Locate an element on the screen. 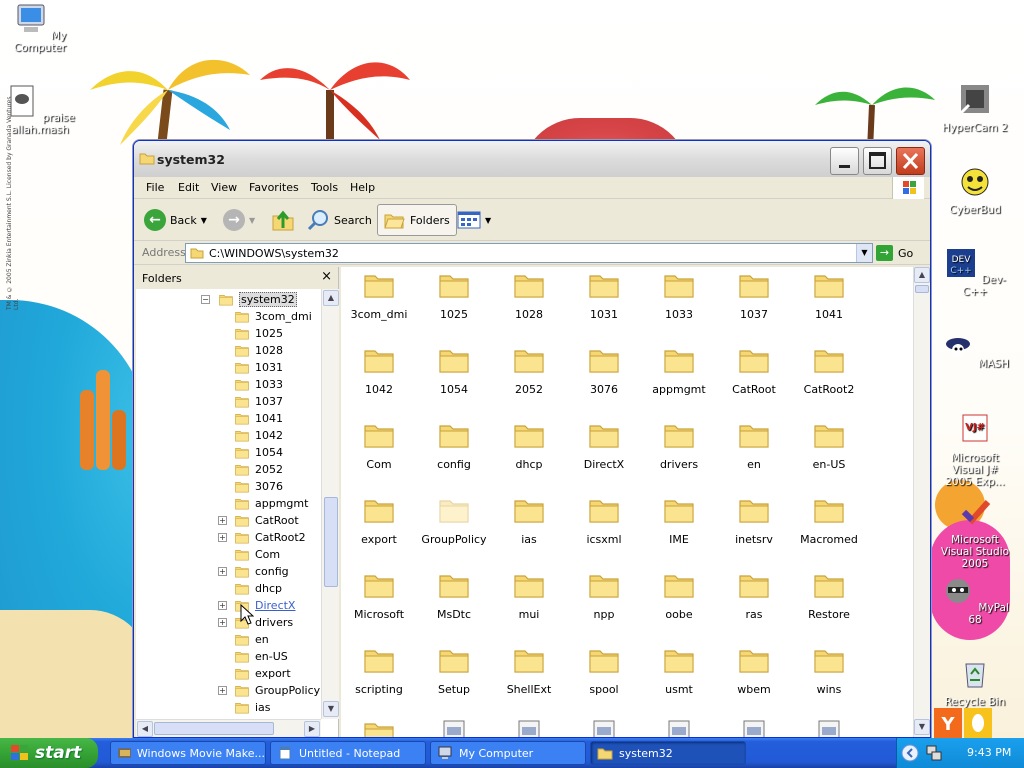  folder-item: usmt is located at coordinates (679, 671).